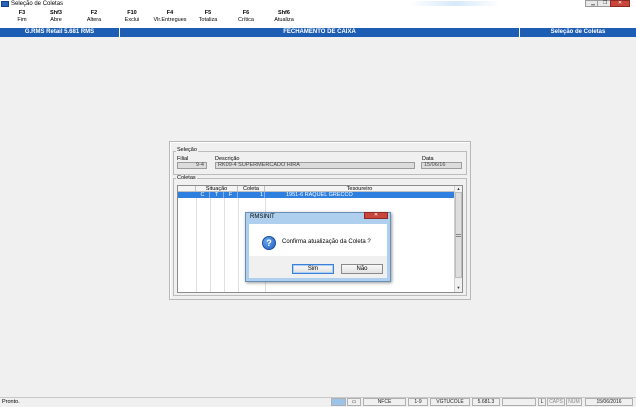 The width and height of the screenshot is (636, 407). I want to click on status-text: Pronto., so click(11, 402).